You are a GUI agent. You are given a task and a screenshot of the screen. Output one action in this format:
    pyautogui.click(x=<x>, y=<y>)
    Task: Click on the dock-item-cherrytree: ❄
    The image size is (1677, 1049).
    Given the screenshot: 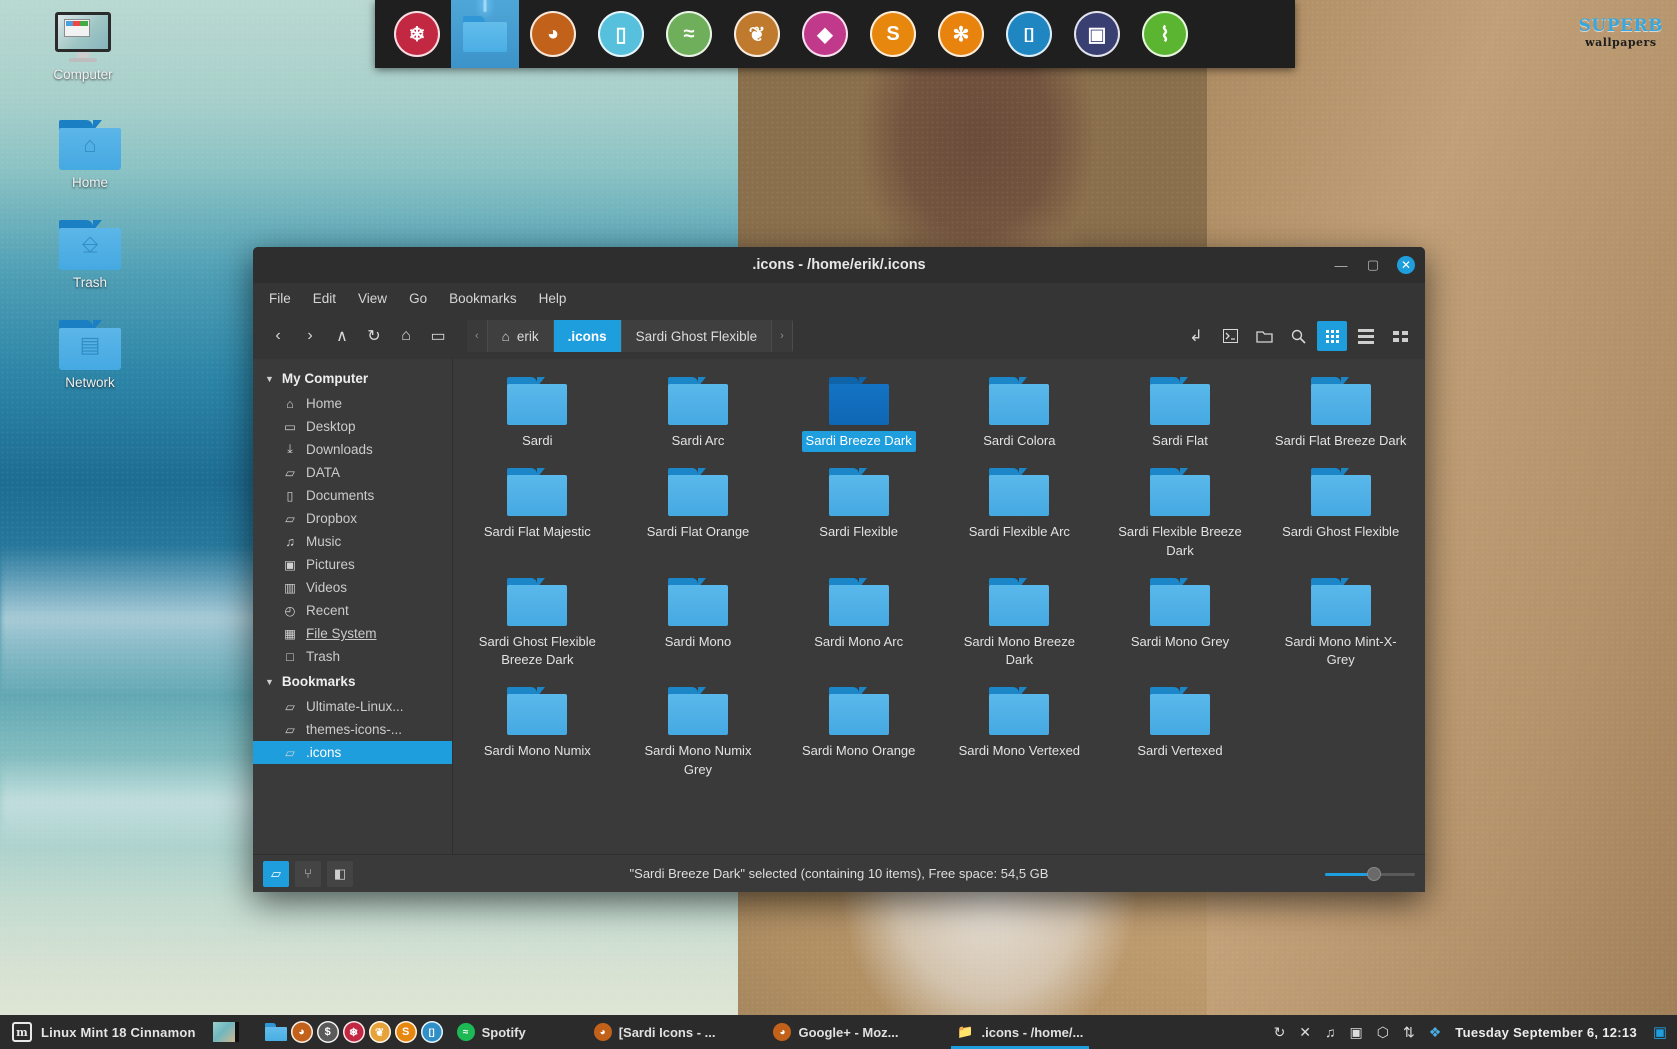 What is the action you would take?
    pyautogui.click(x=417, y=34)
    